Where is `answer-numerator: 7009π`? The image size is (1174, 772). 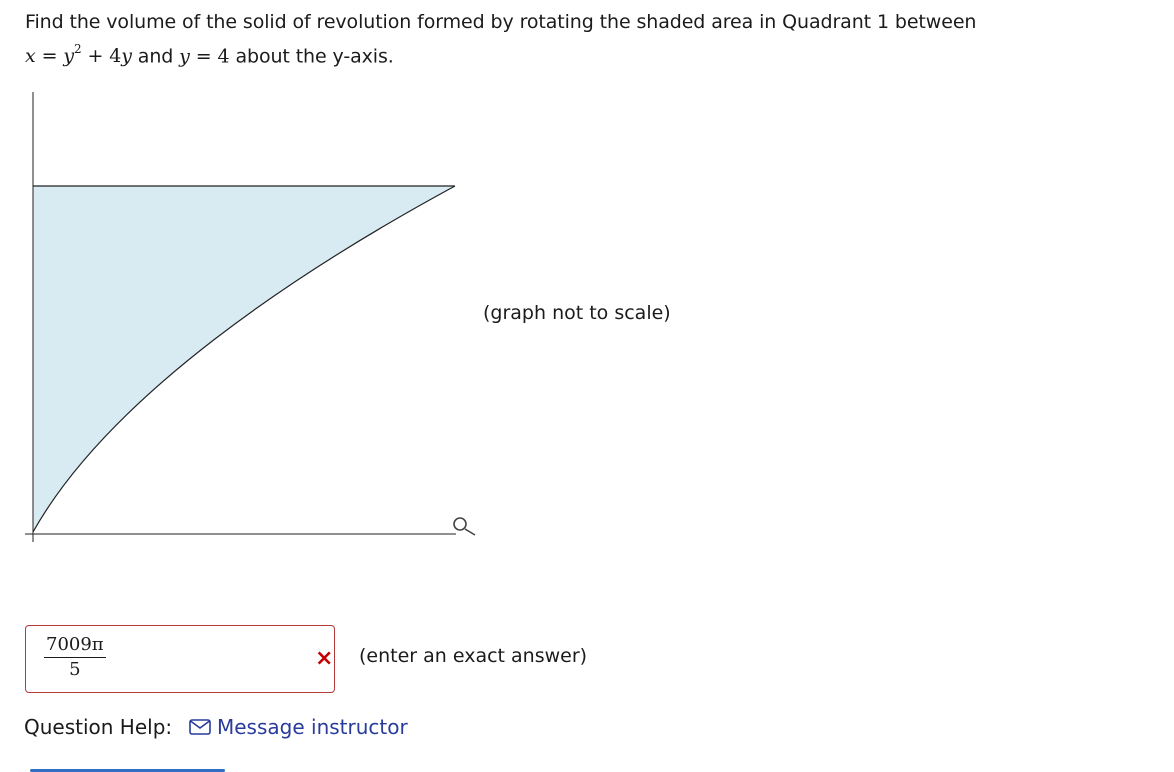 answer-numerator: 7009π is located at coordinates (75, 646).